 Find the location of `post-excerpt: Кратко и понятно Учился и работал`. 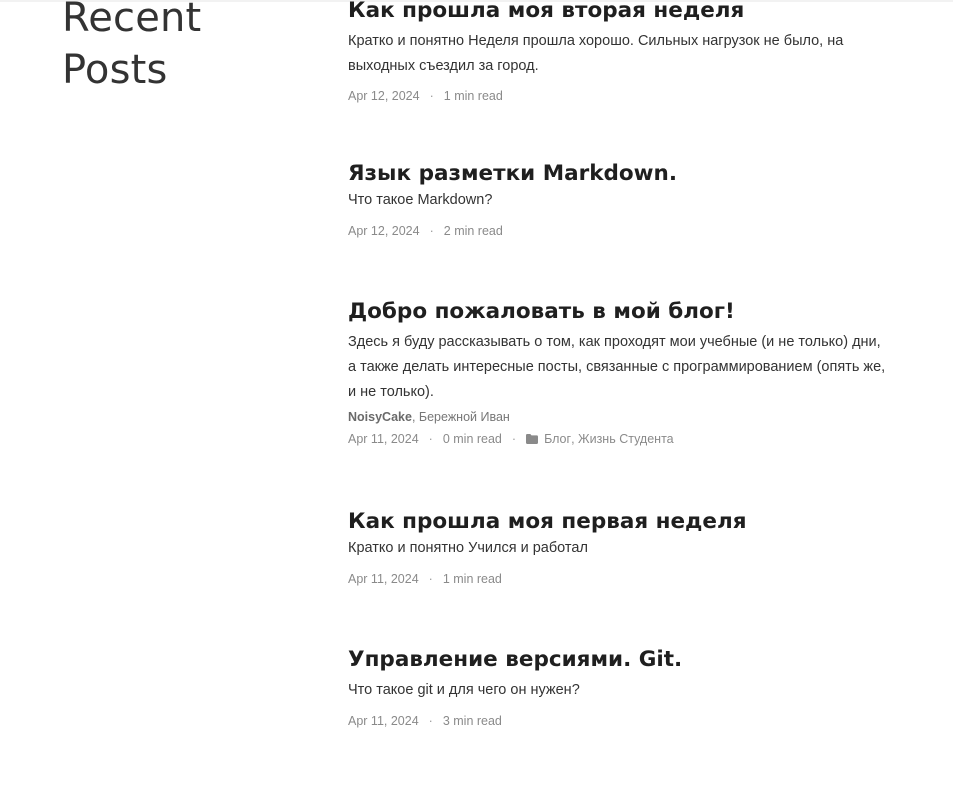

post-excerpt: Кратко и понятно Учился и работал is located at coordinates (468, 548).